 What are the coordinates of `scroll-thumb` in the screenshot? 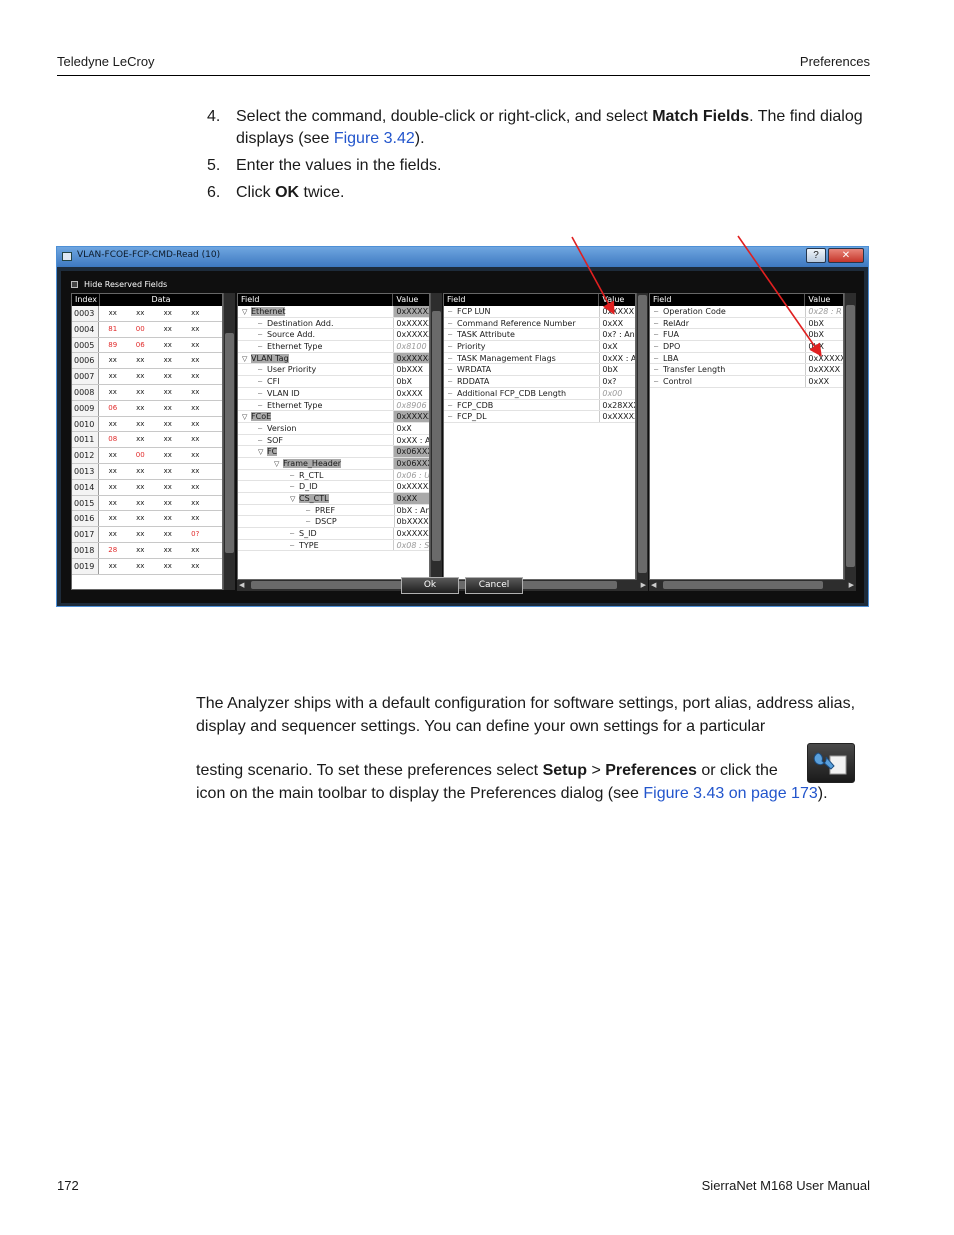 It's located at (331, 585).